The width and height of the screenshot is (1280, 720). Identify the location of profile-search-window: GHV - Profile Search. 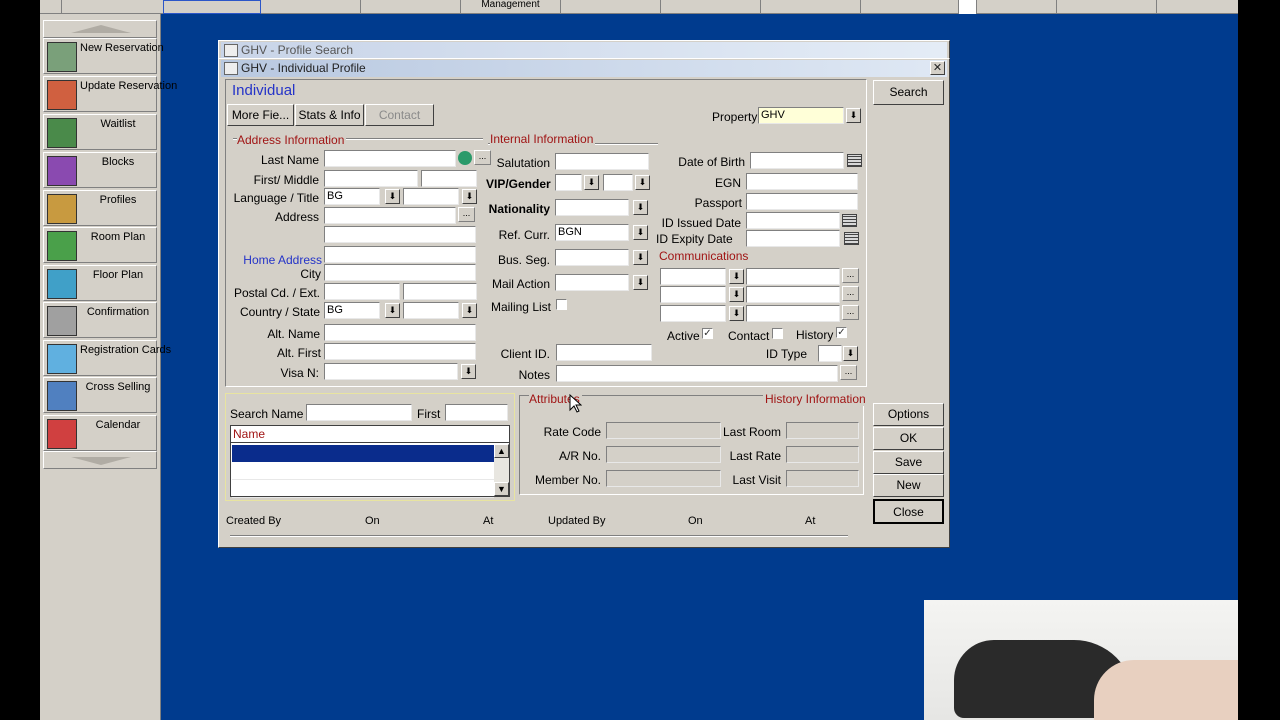
(584, 50).